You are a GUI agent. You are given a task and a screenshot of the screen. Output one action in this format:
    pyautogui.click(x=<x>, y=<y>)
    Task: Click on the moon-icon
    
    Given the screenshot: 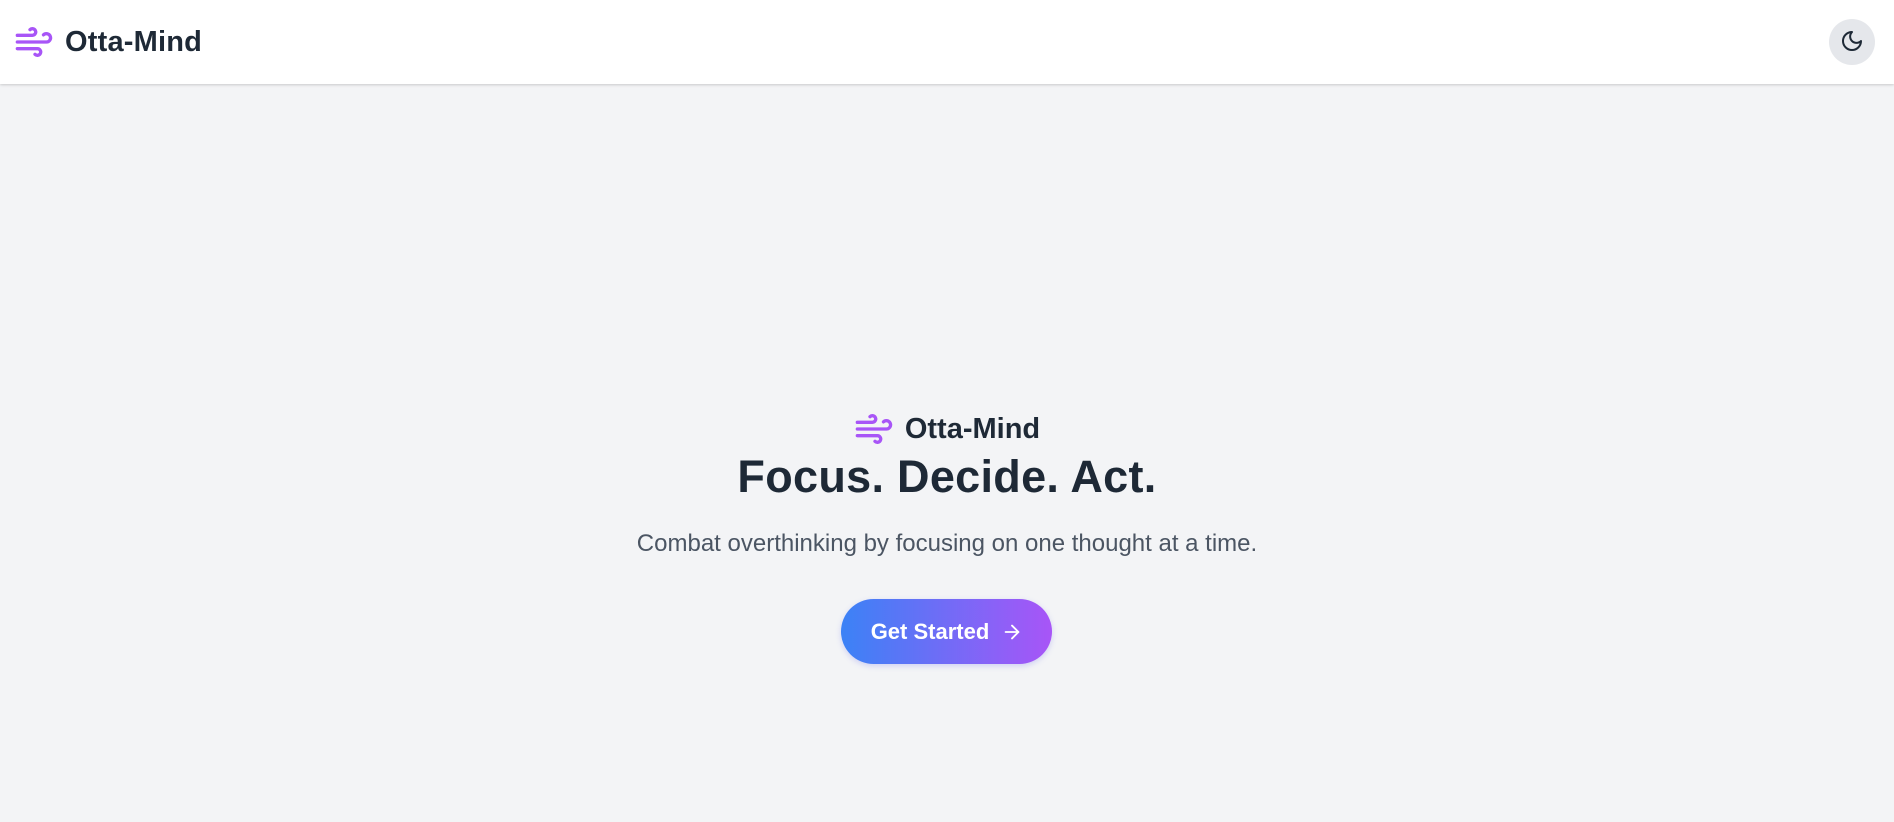 What is the action you would take?
    pyautogui.click(x=1852, y=42)
    